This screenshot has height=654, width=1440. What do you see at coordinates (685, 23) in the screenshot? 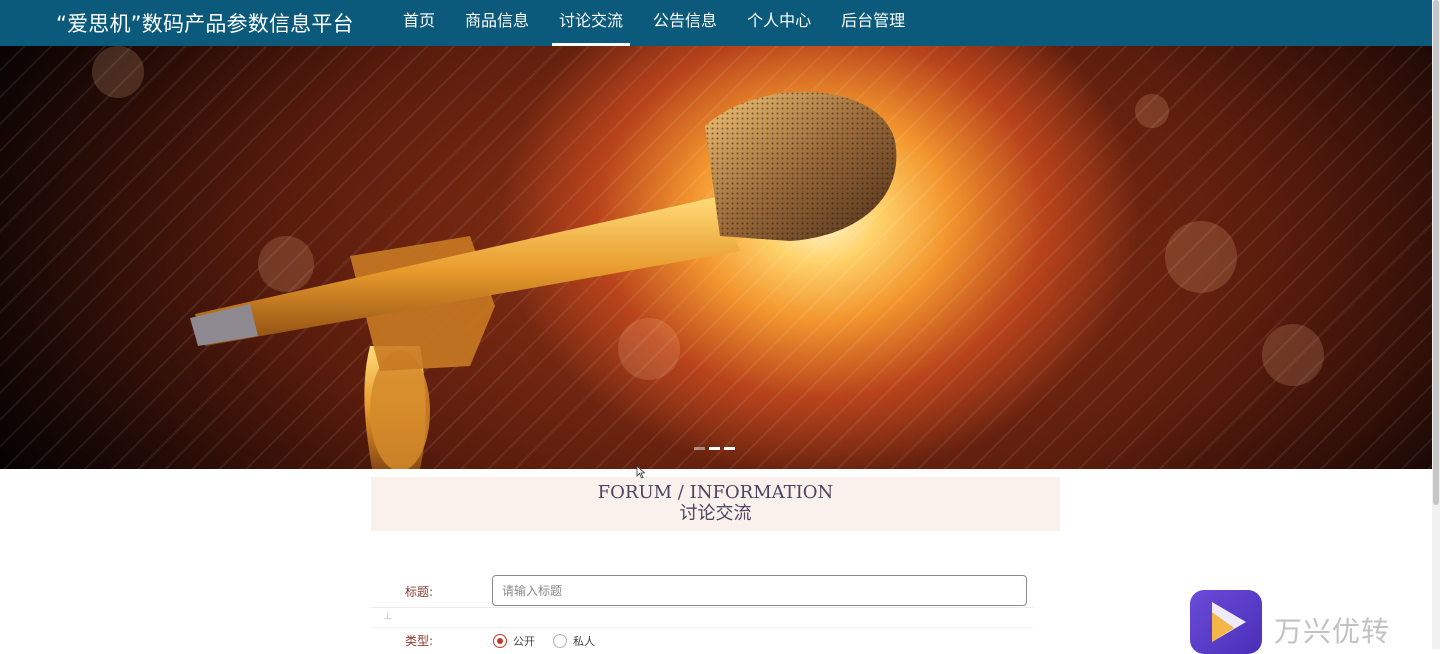
I see `nav-item-announcements: 公告信息` at bounding box center [685, 23].